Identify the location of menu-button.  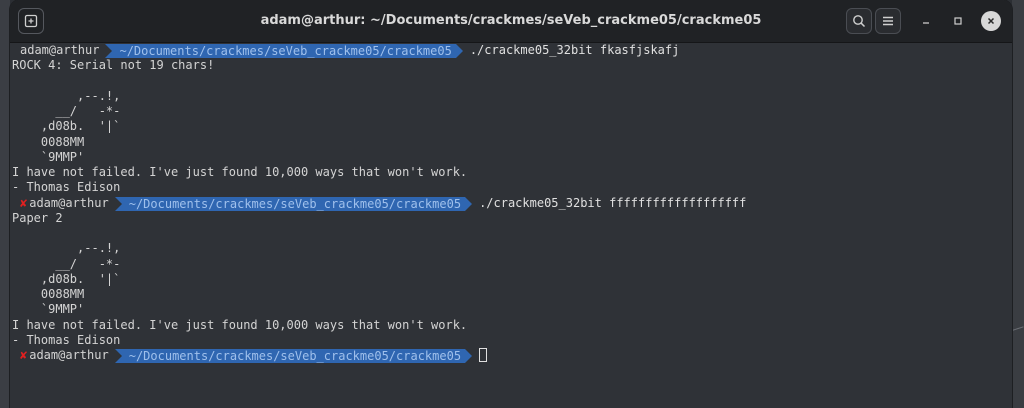
(888, 21).